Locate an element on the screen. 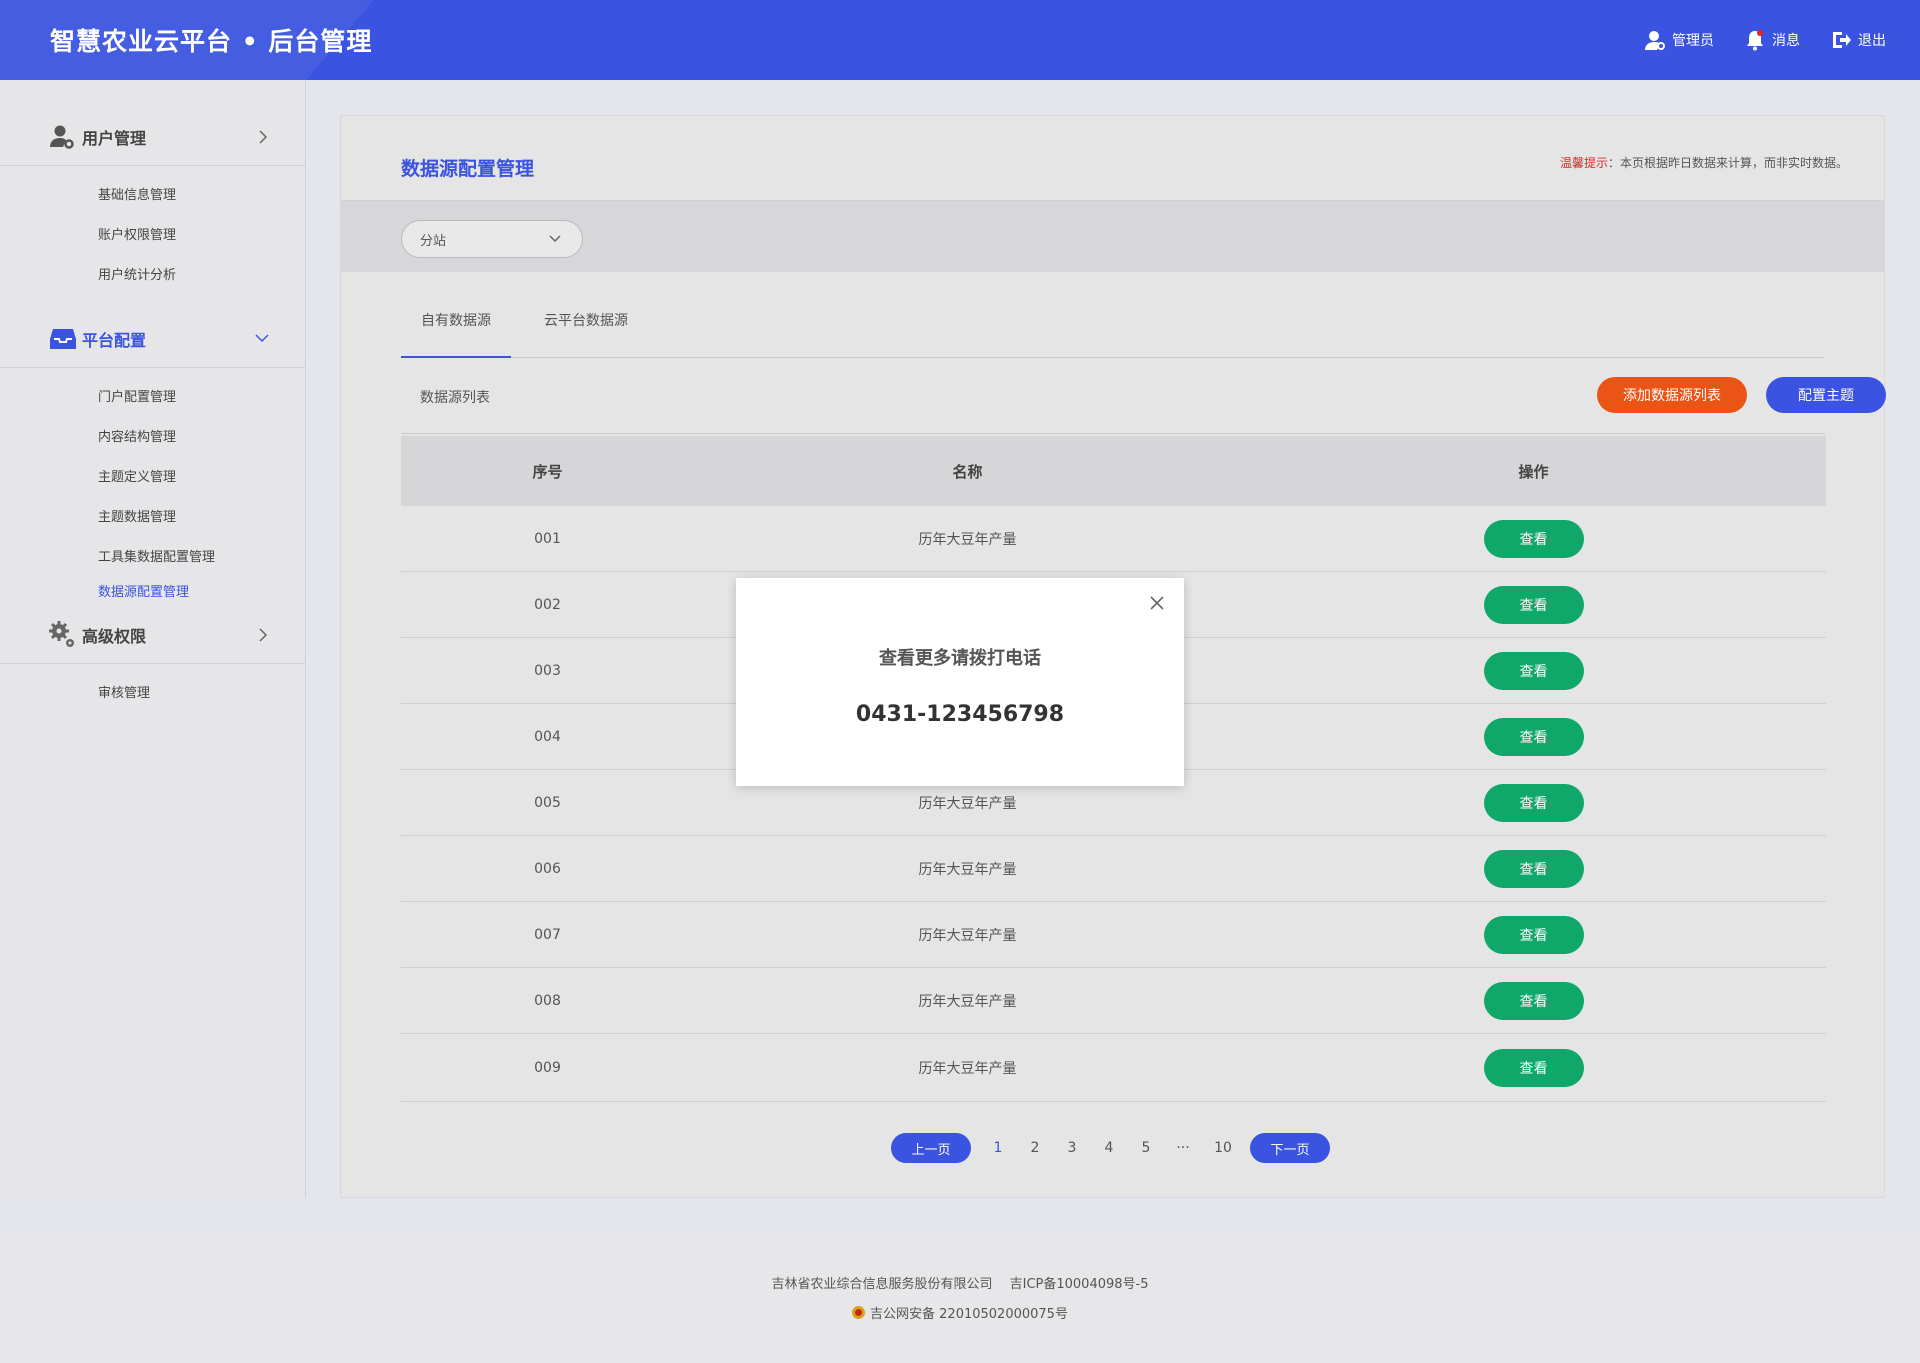 This screenshot has width=1920, height=1363. submenu-user: 基础信息管理 账户权限管理 用户统计分析 is located at coordinates (152, 238).